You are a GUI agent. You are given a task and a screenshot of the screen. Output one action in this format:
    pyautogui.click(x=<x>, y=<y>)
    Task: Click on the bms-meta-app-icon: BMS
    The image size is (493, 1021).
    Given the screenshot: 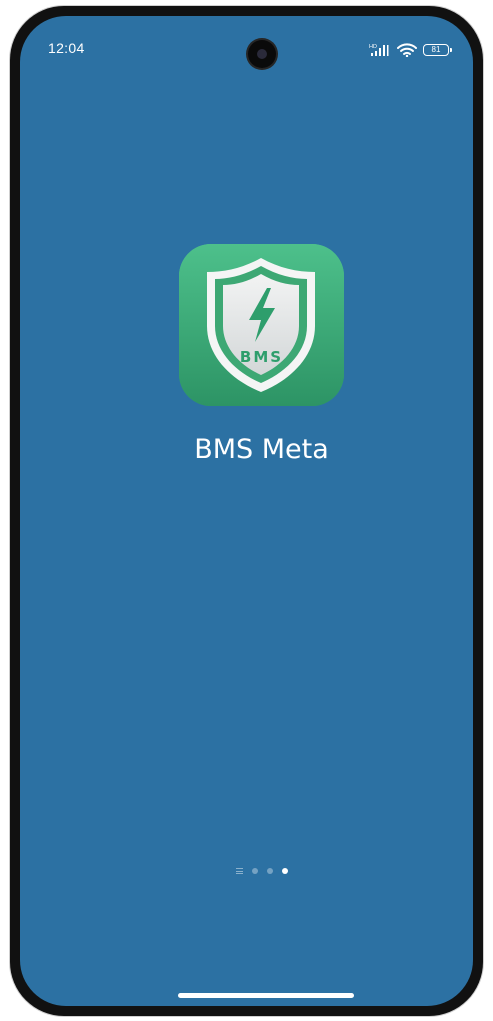 What is the action you would take?
    pyautogui.click(x=261, y=325)
    